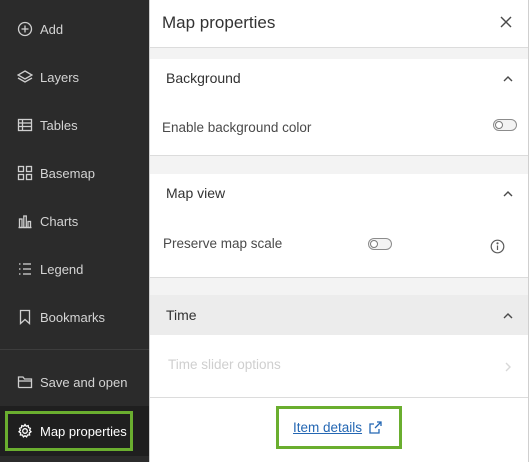 The height and width of the screenshot is (462, 529). I want to click on sidebar-divider, so click(74, 349).